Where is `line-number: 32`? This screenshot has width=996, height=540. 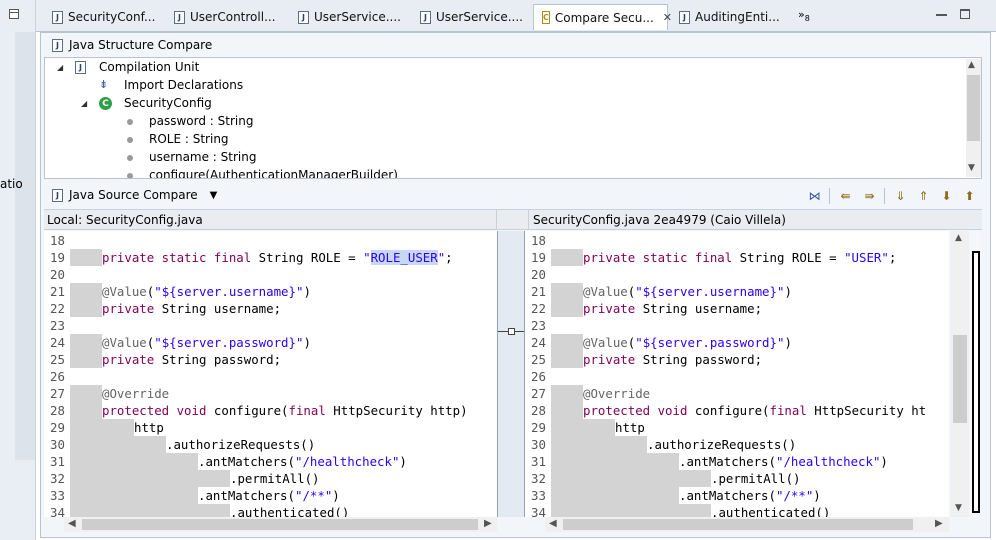
line-number: 32 is located at coordinates (57, 478).